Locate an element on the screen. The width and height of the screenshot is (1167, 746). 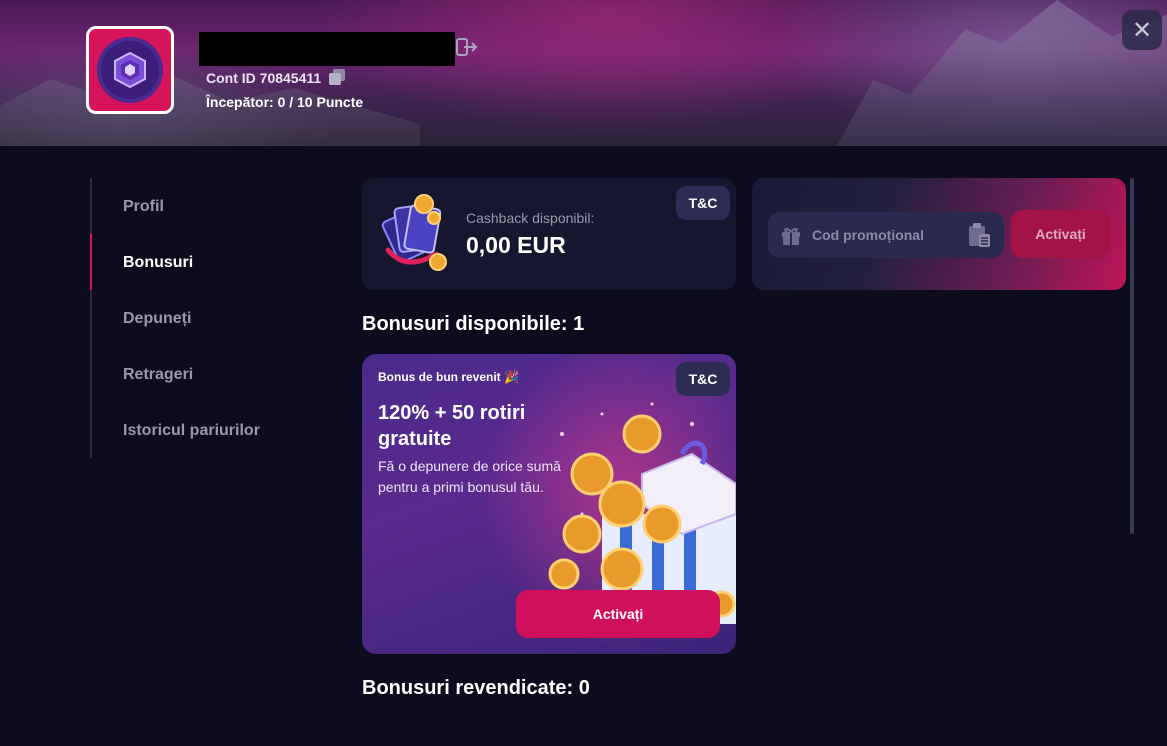
promo-activate-button: Activați is located at coordinates (1060, 234).